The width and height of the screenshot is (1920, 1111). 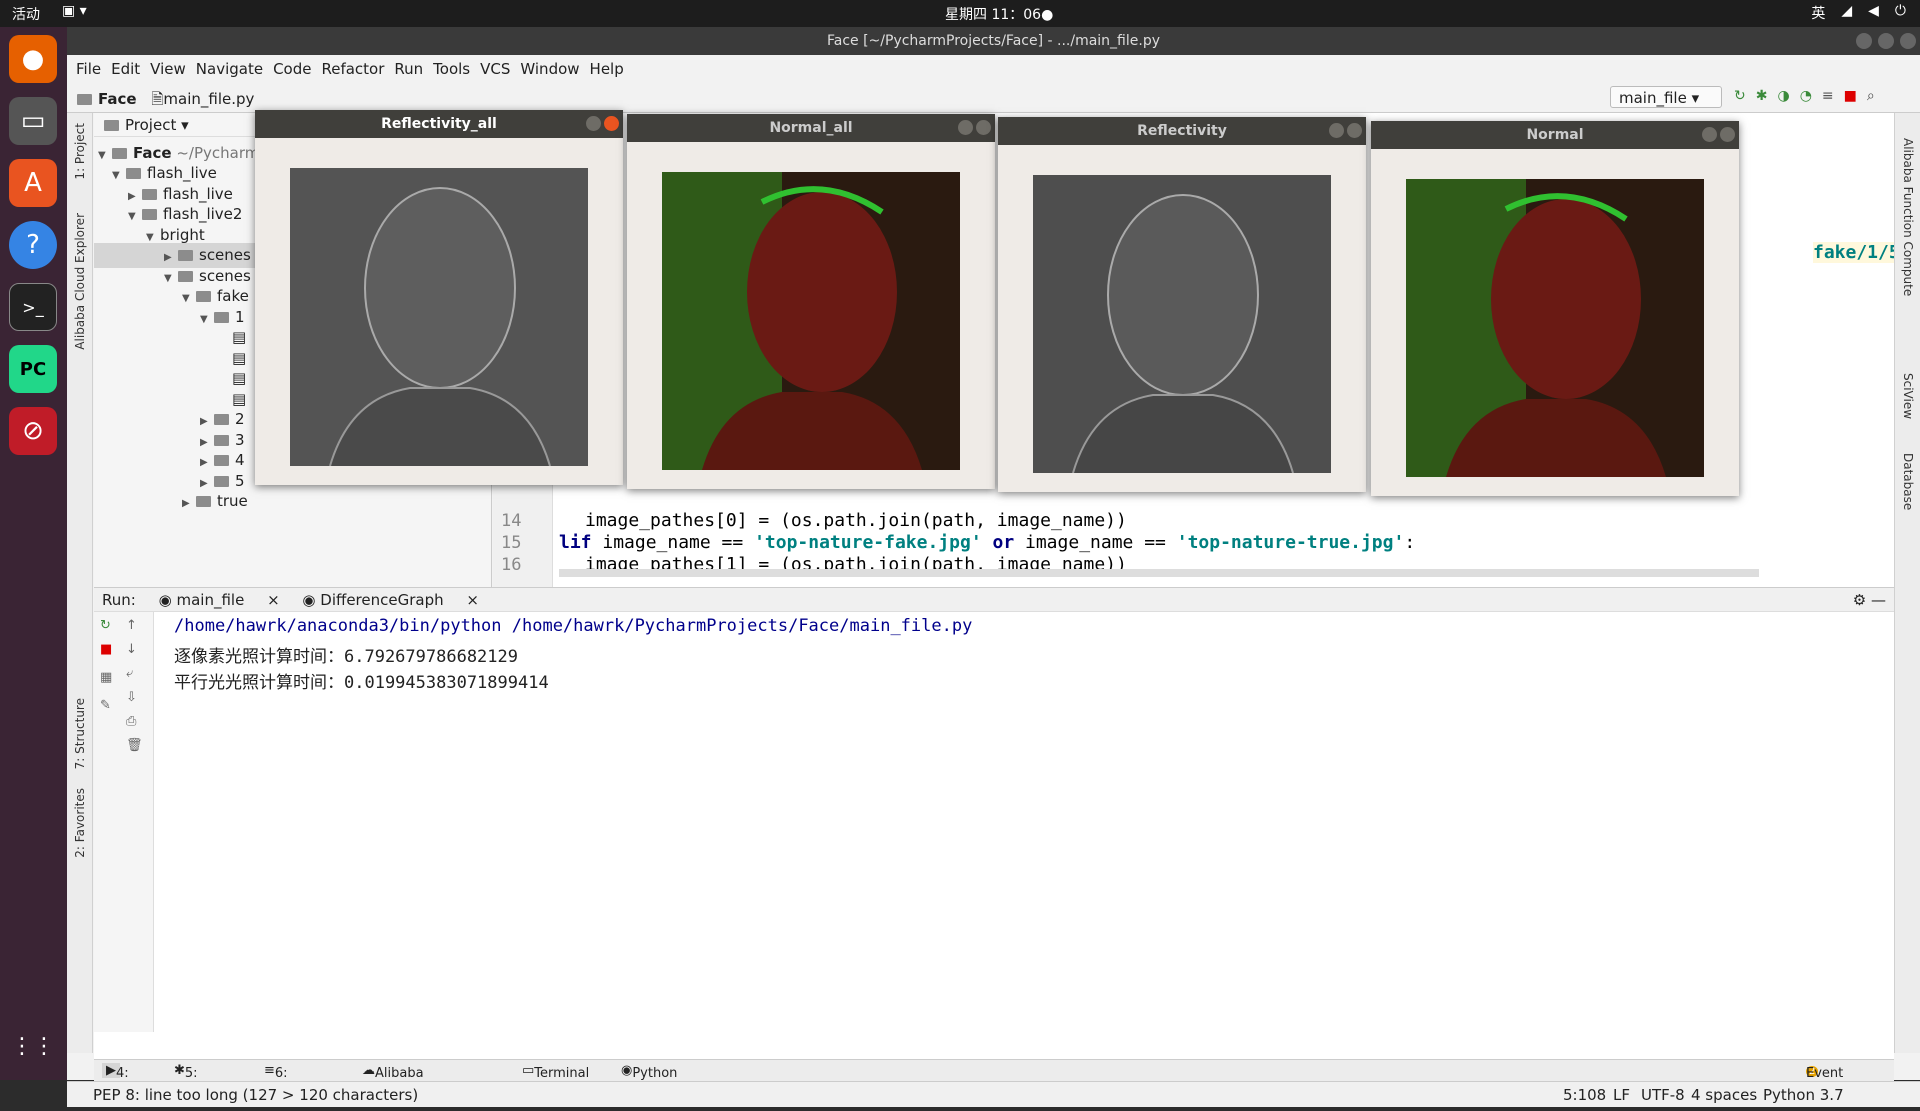 I want to click on layout-icon: ▦, so click(x=106, y=677).